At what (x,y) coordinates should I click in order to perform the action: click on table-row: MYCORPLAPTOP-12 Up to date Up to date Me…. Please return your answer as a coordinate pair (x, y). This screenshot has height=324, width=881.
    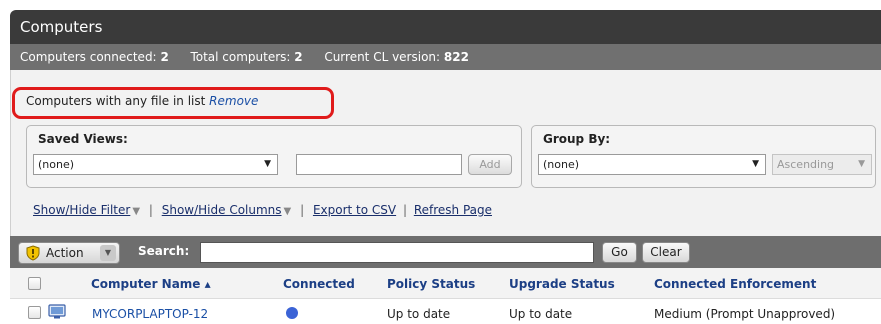
    Looking at the image, I should click on (445, 311).